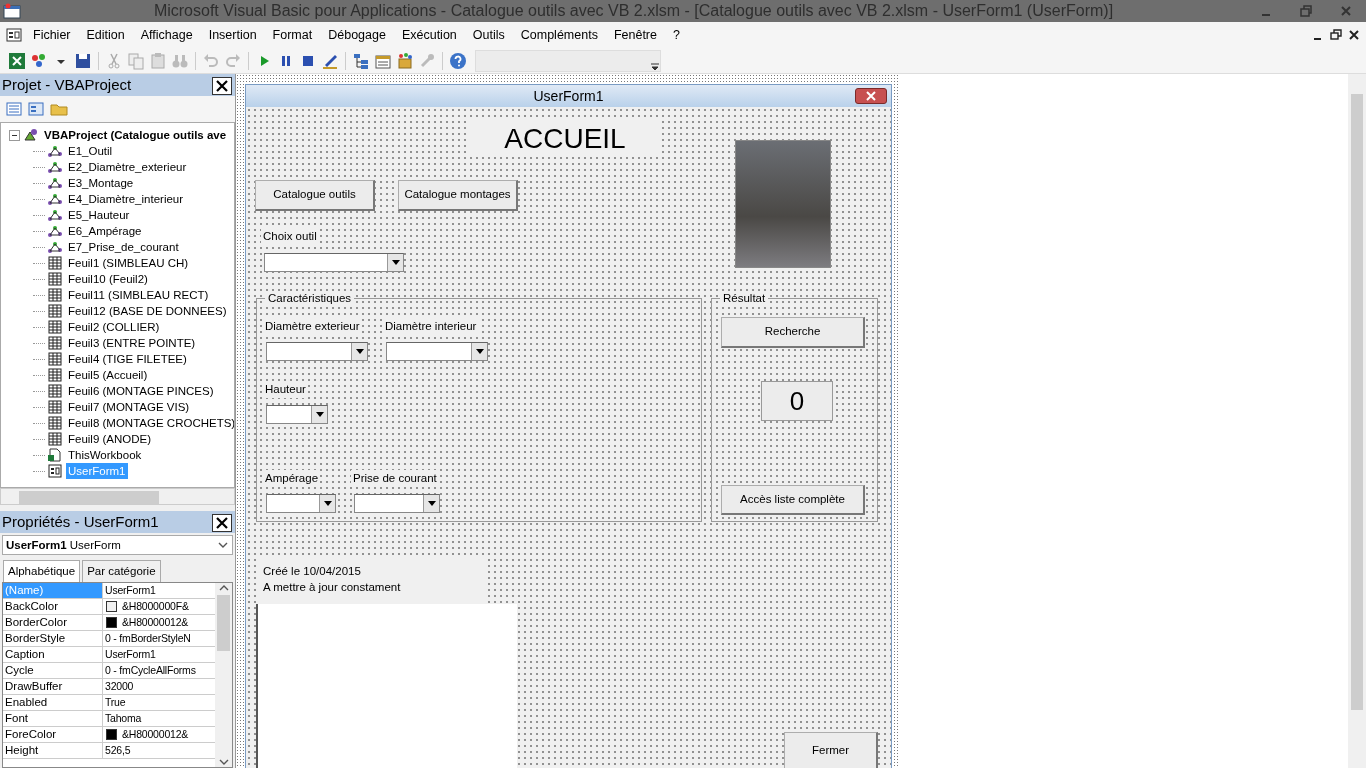  I want to click on property-value: 0 - fmCycleAllForms, so click(150, 671).